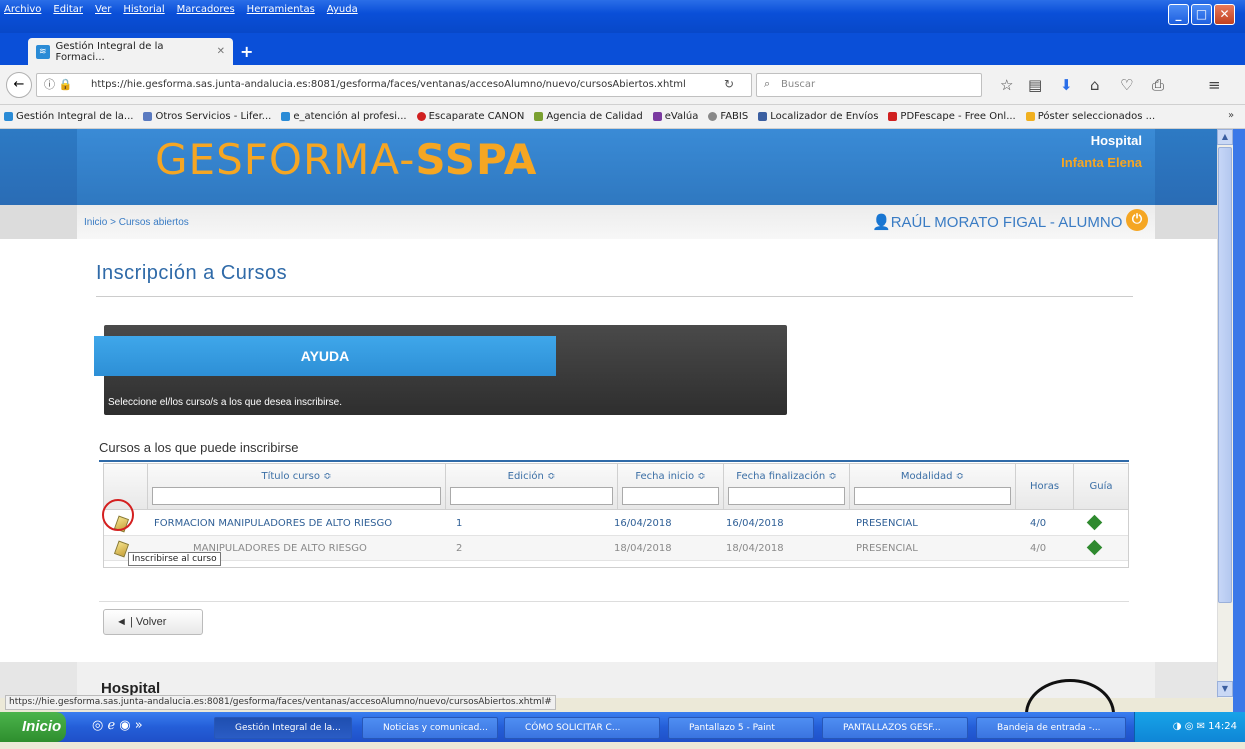 The image size is (1245, 749). I want to click on menu-herramientas: Herramientas, so click(281, 13).